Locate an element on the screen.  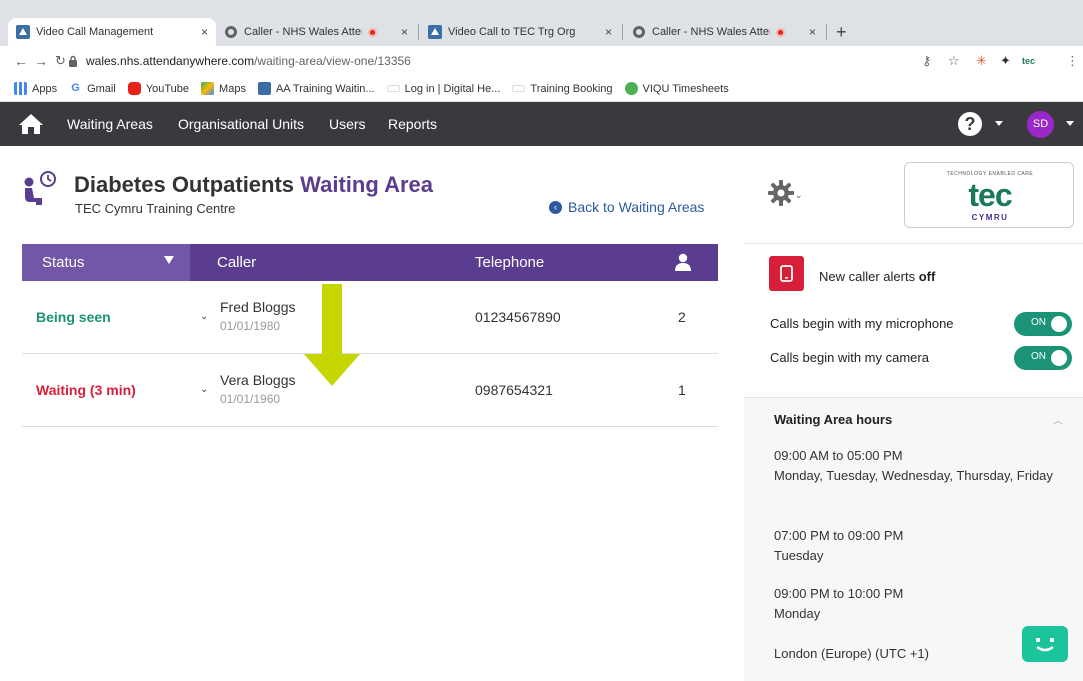
hours-time: 07:00 PM to 09:00 PM is located at coordinates (839, 535).